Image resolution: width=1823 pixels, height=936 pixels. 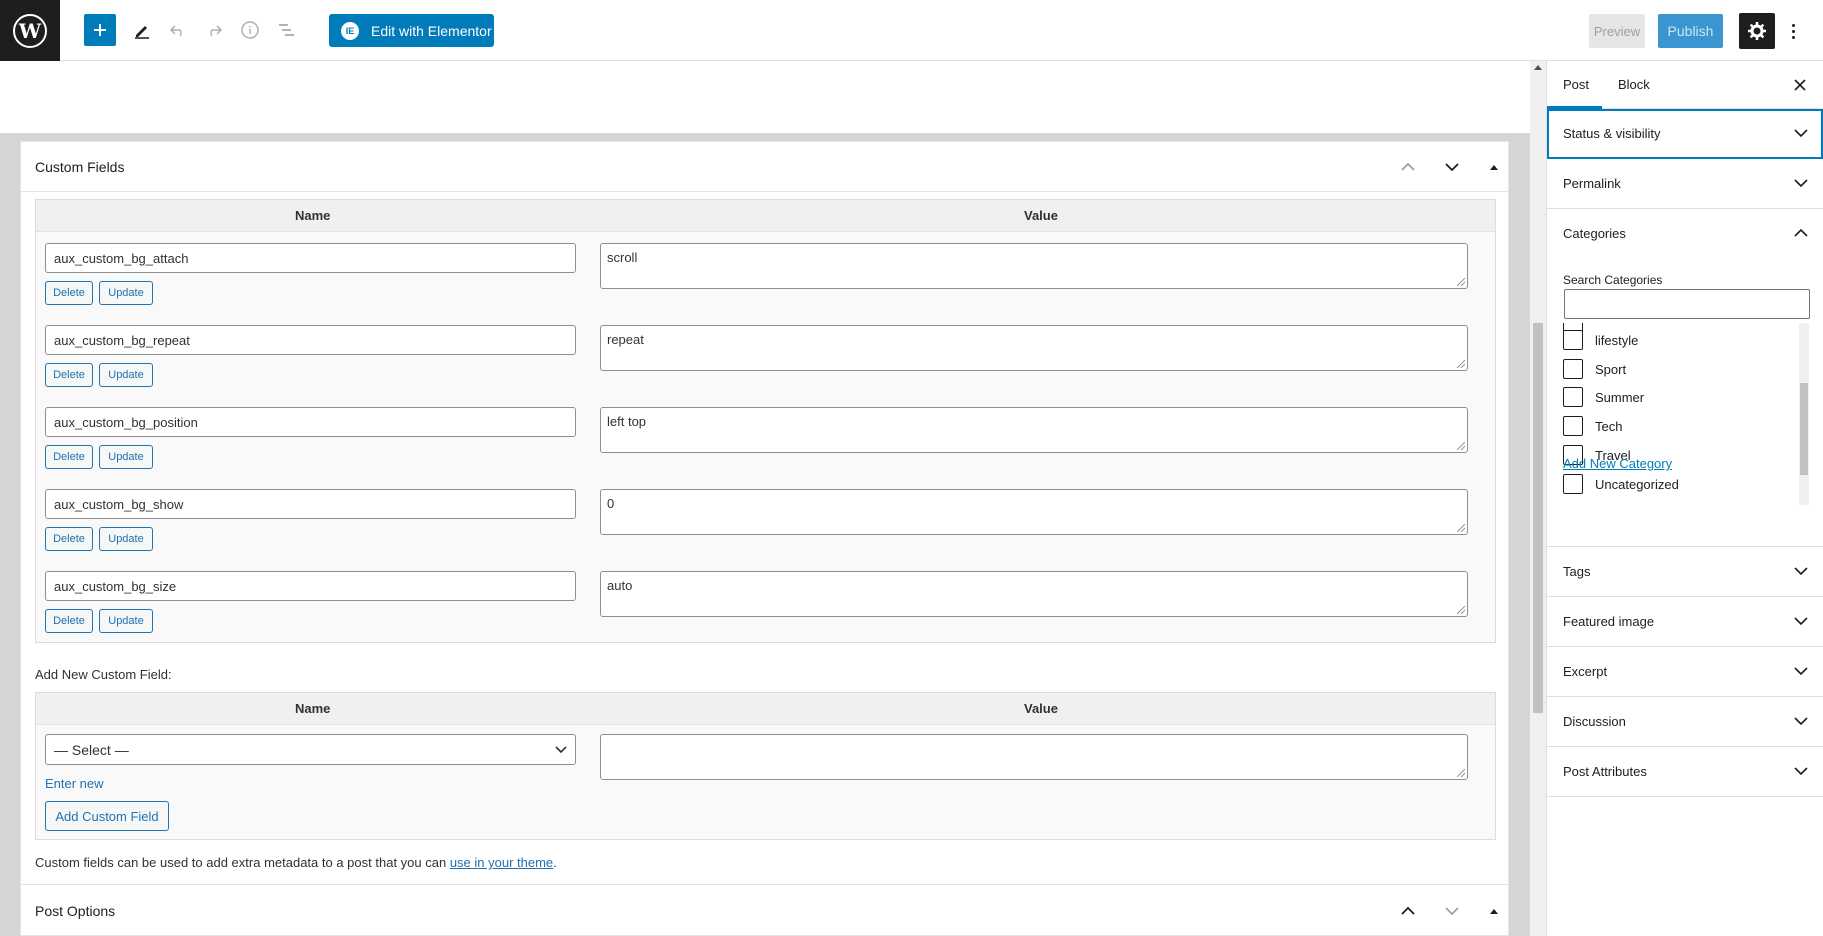 I want to click on more-options-button, so click(x=1793, y=31).